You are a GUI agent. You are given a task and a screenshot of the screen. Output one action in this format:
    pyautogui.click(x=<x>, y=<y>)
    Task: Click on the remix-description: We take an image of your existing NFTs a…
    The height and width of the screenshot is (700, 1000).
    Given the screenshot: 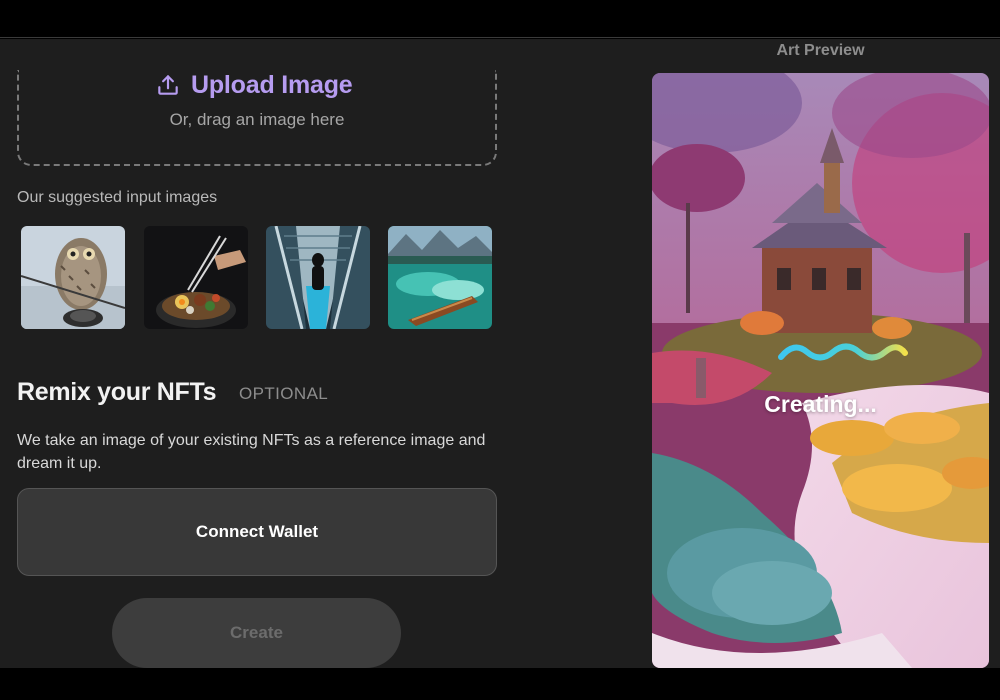 What is the action you would take?
    pyautogui.click(x=251, y=452)
    